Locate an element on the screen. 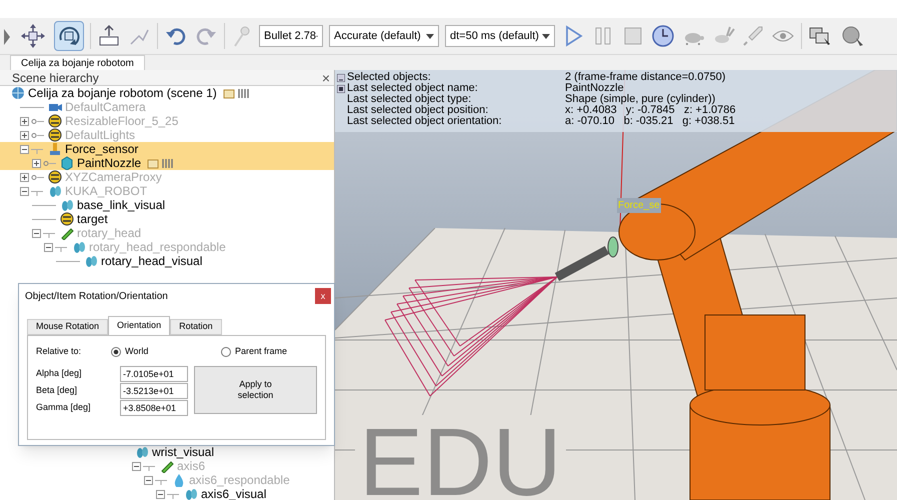  input-field: -7.0105e+01 is located at coordinates (154, 374).